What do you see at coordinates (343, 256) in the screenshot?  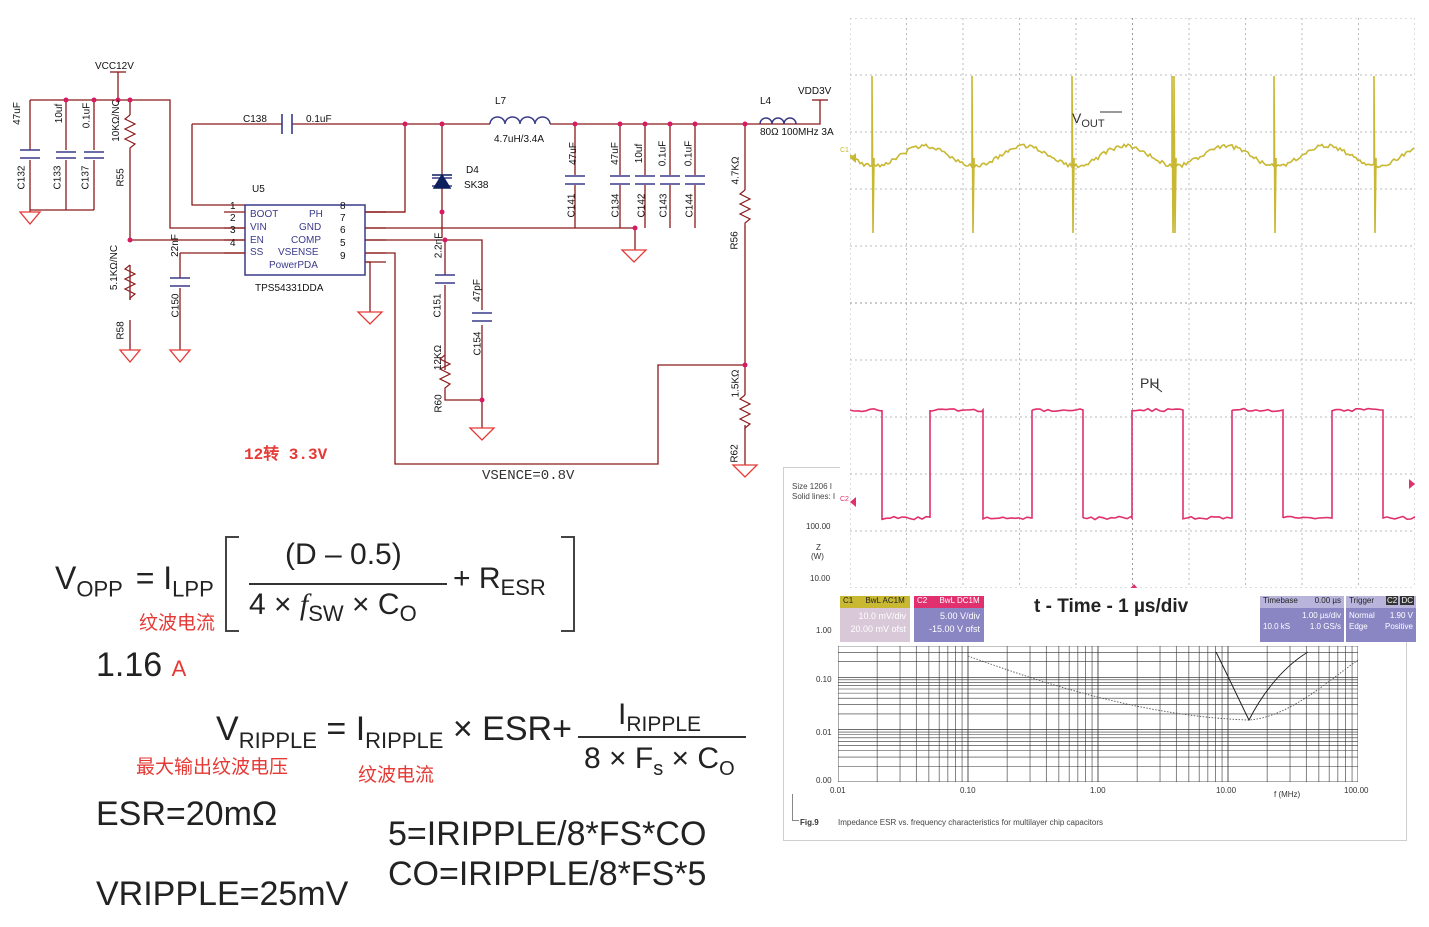 I see `pin9-num: 9` at bounding box center [343, 256].